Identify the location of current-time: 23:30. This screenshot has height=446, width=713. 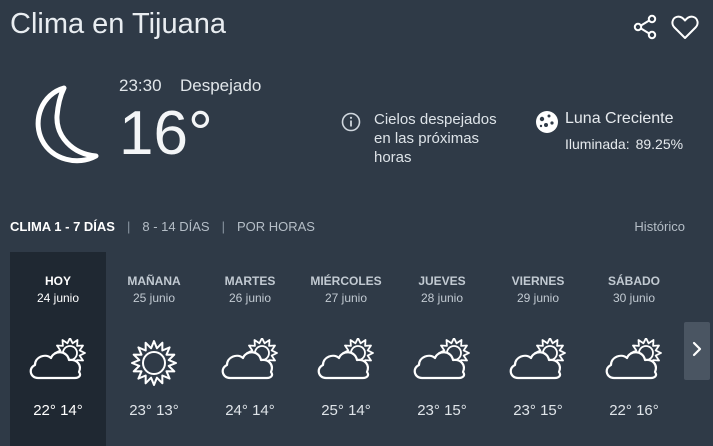
(140, 85).